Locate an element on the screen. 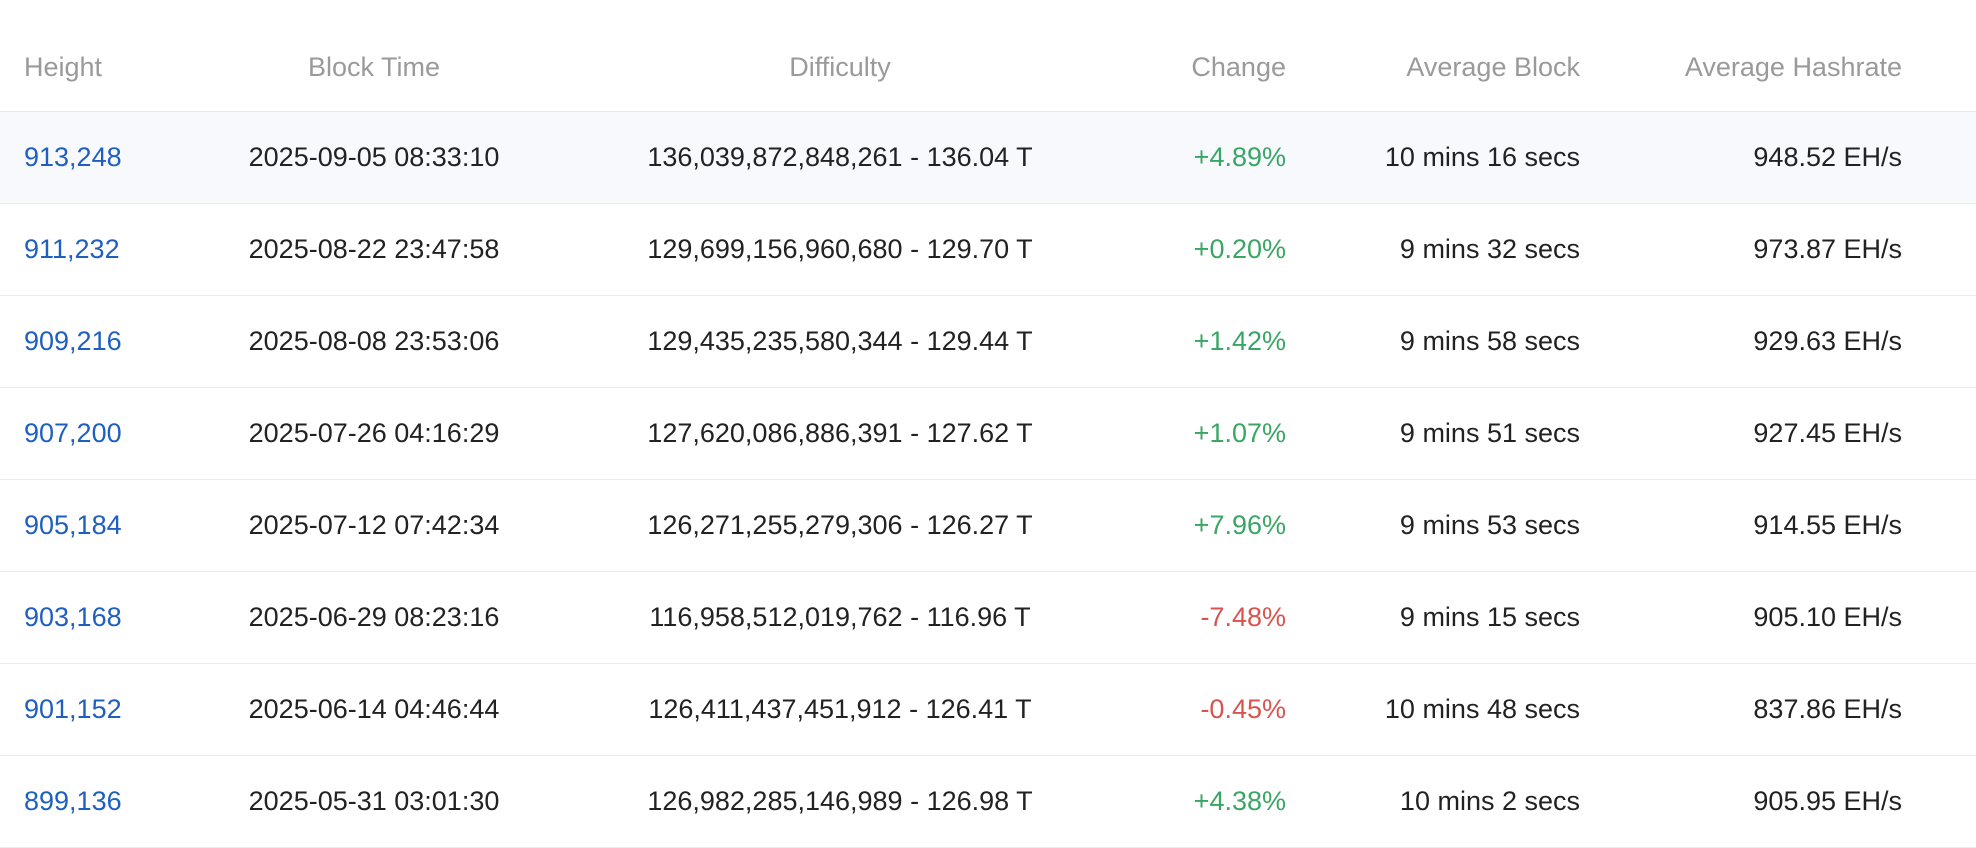 The height and width of the screenshot is (848, 1976). change-cell: +7.96% is located at coordinates (1239, 525).